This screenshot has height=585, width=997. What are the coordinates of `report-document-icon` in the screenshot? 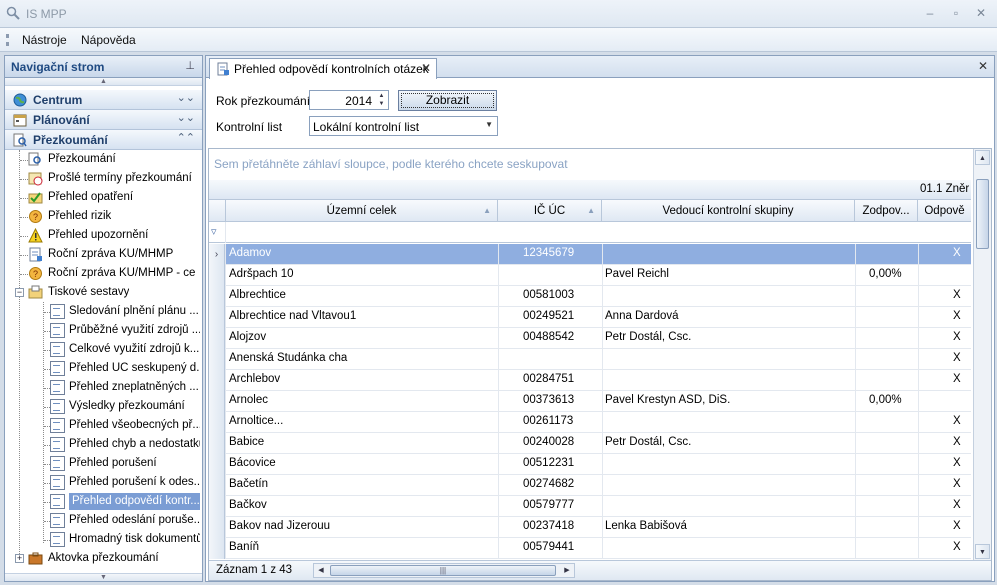 It's located at (57, 368).